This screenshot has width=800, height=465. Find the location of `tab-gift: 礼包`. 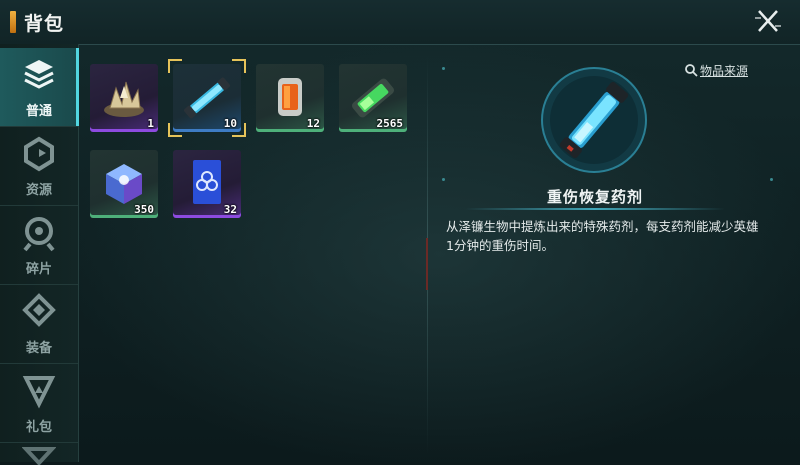

tab-gift: 礼包 is located at coordinates (39, 403).